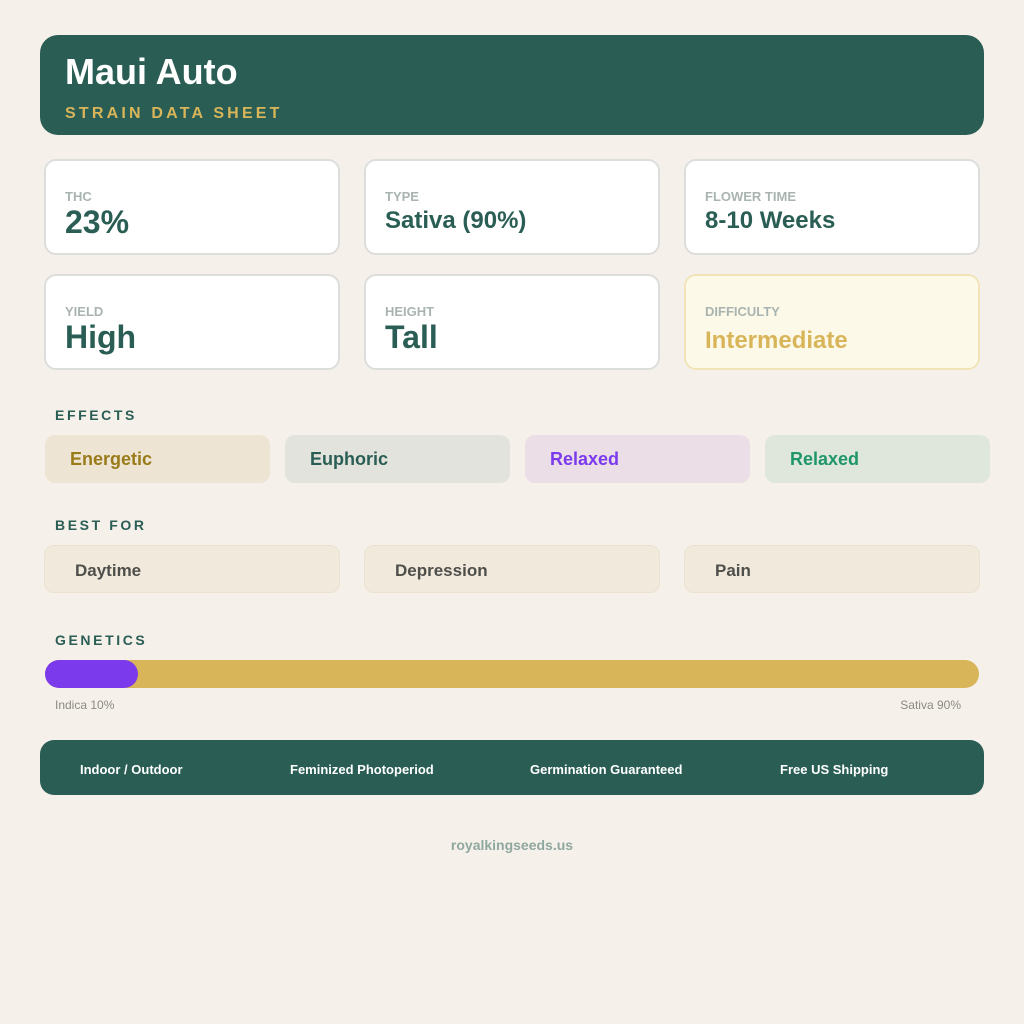 Image resolution: width=1024 pixels, height=1024 pixels. Describe the element at coordinates (174, 113) in the screenshot. I see `sheet-subtitle: STRAIN DATA SHEET` at that location.